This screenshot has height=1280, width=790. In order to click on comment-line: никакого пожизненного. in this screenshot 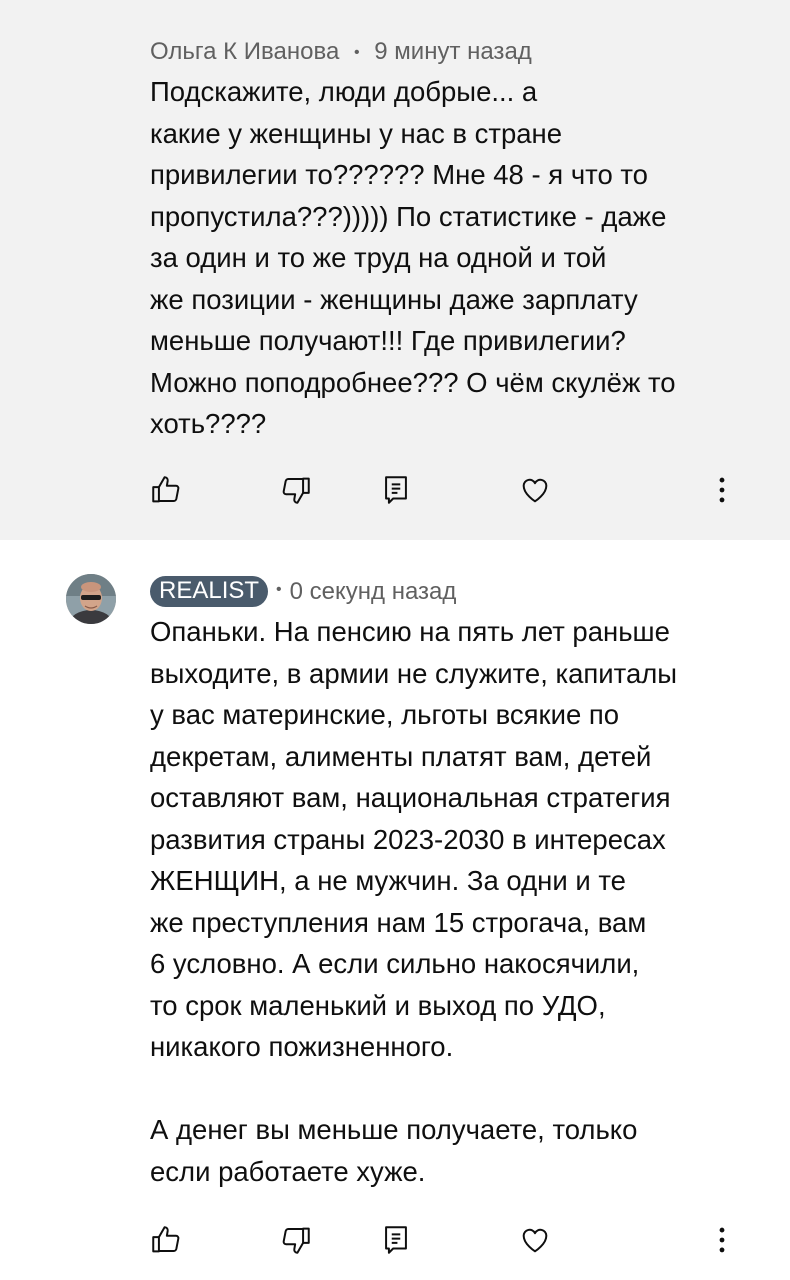, I will do `click(302, 1046)`.